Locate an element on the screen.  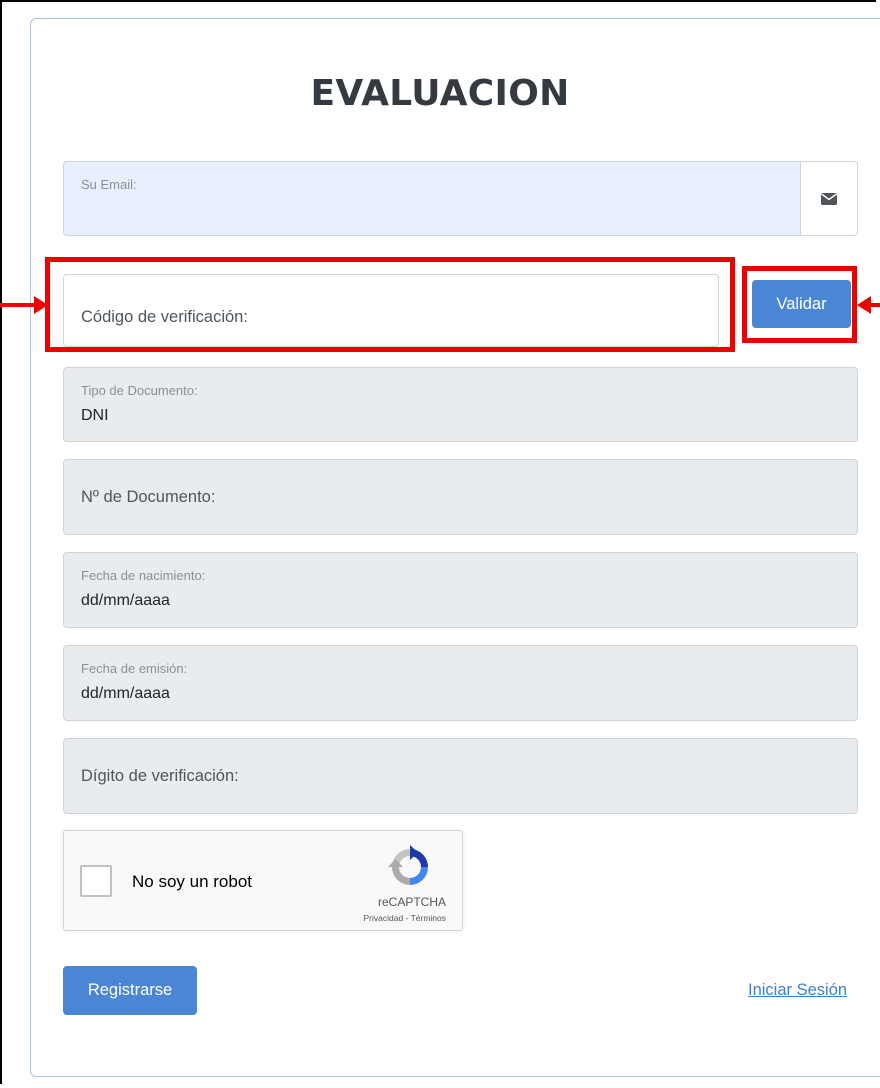
document-number-input: Nº de Documento: is located at coordinates (460, 497).